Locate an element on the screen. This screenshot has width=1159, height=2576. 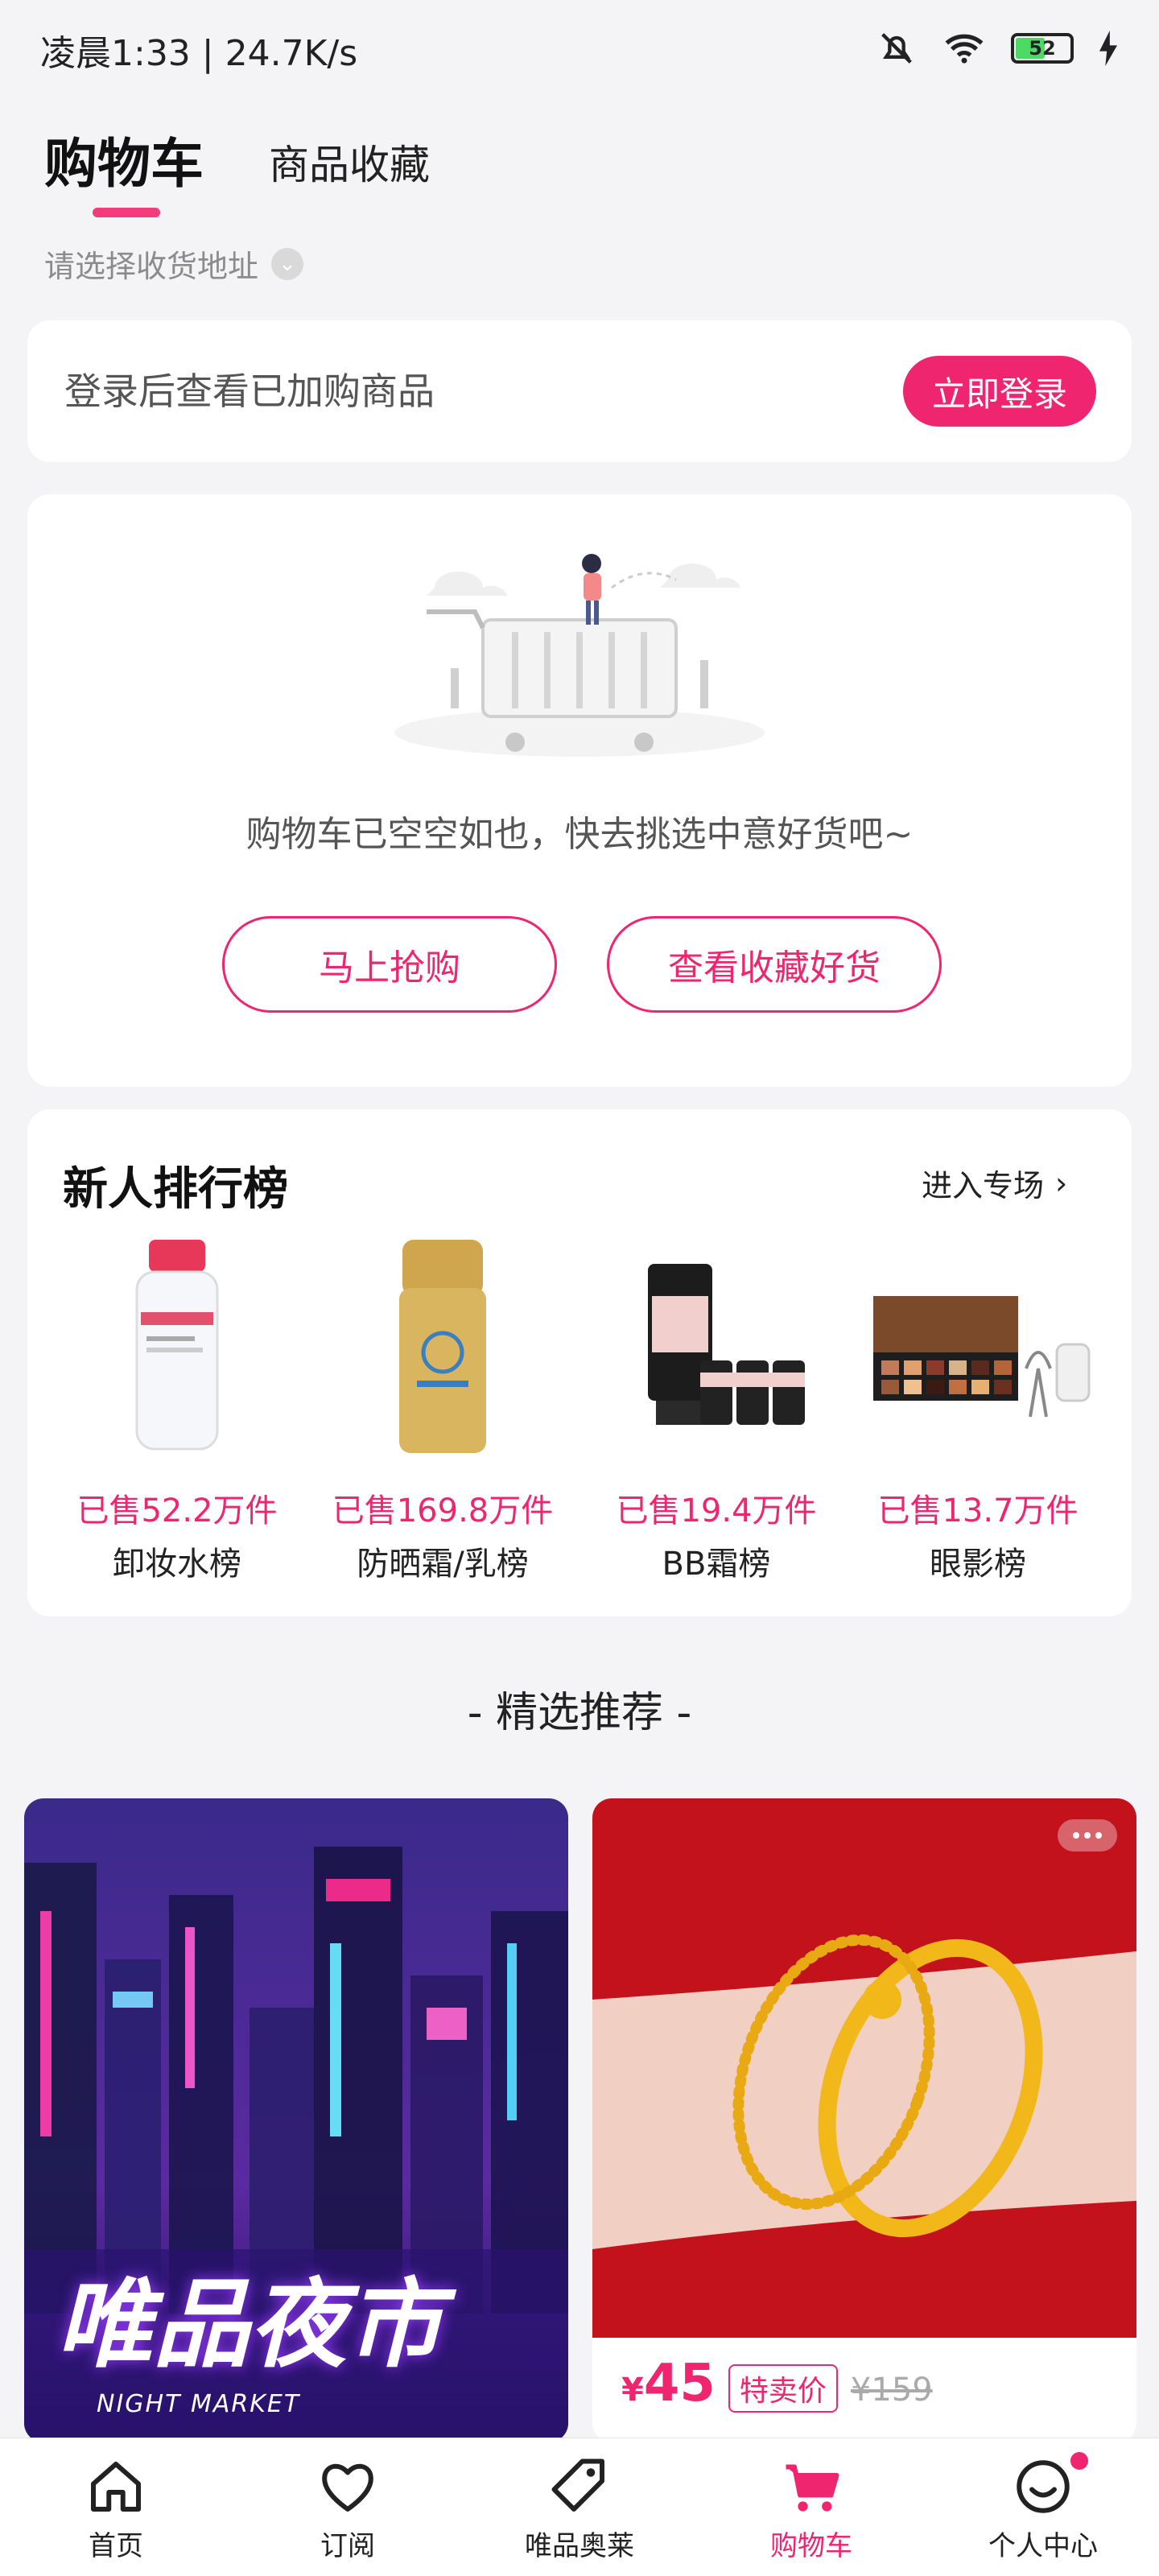
nav-label: 唯品奥莱 is located at coordinates (579, 2546).